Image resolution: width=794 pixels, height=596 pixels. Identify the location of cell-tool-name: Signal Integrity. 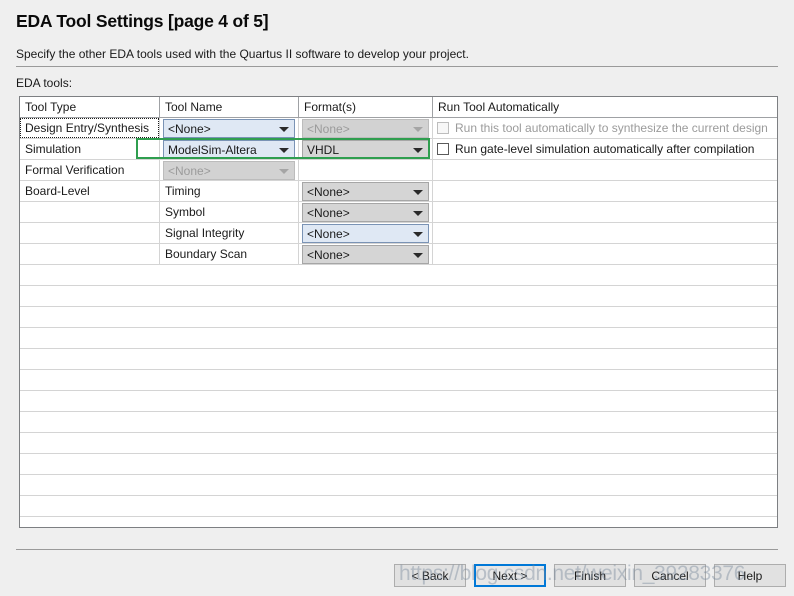
(229, 233).